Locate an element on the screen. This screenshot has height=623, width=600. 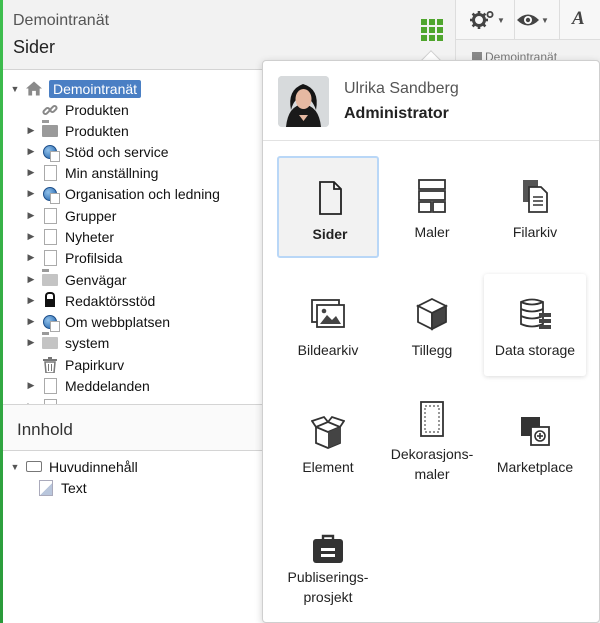
app-tile-label: prosjekt is located at coordinates (328, 597).